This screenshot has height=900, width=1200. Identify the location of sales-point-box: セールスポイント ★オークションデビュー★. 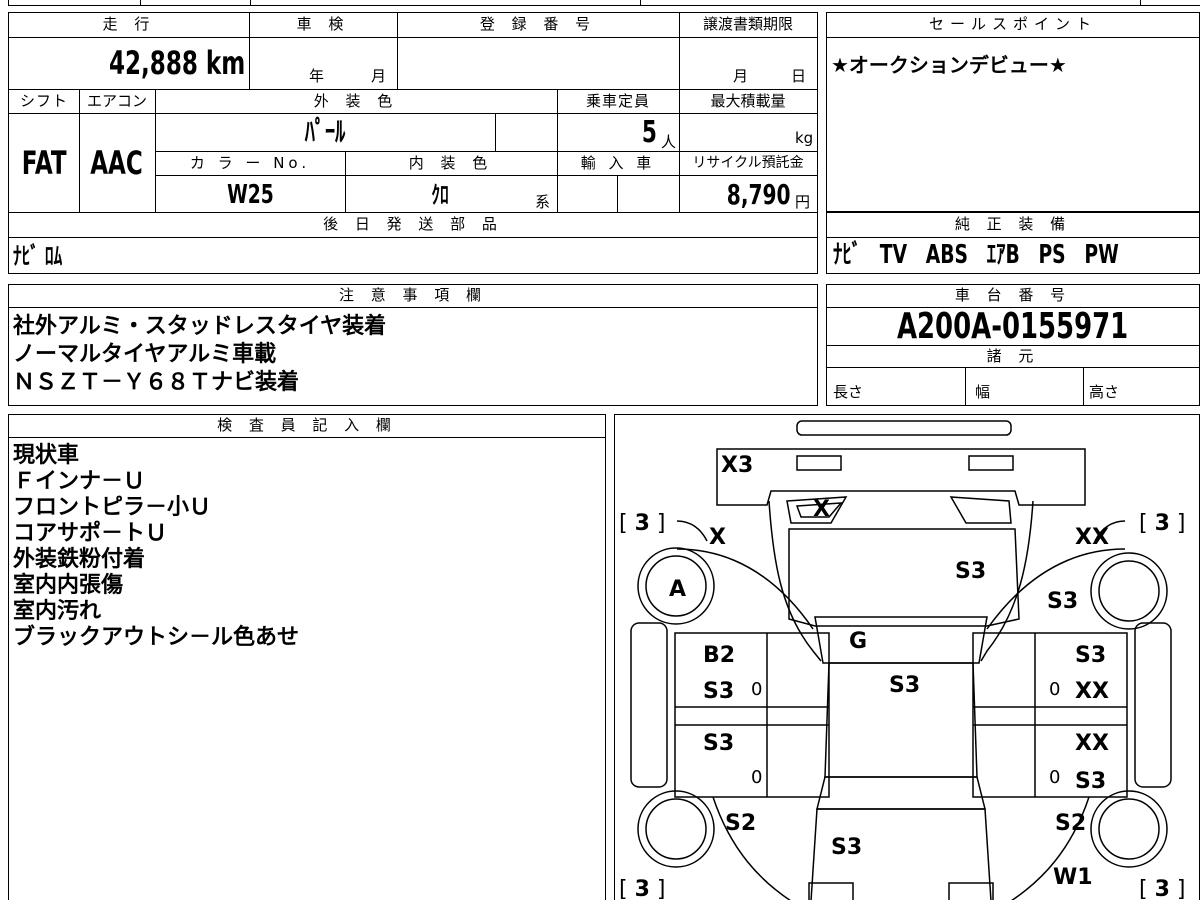
(1013, 112).